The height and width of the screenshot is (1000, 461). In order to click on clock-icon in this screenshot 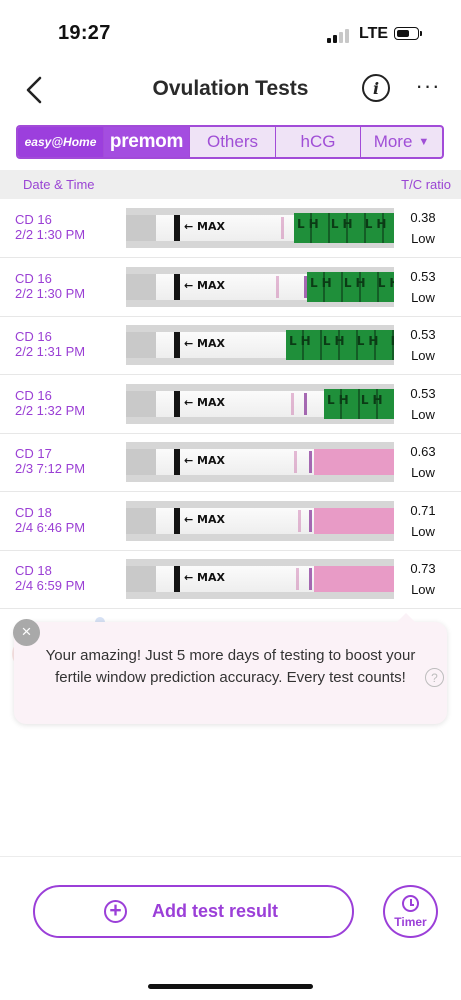, I will do `click(410, 903)`.